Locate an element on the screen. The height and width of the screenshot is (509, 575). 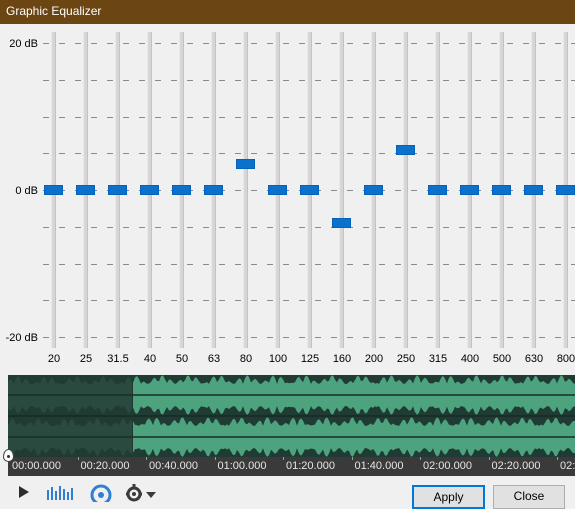
waveform-icon is located at coordinates (61, 493).